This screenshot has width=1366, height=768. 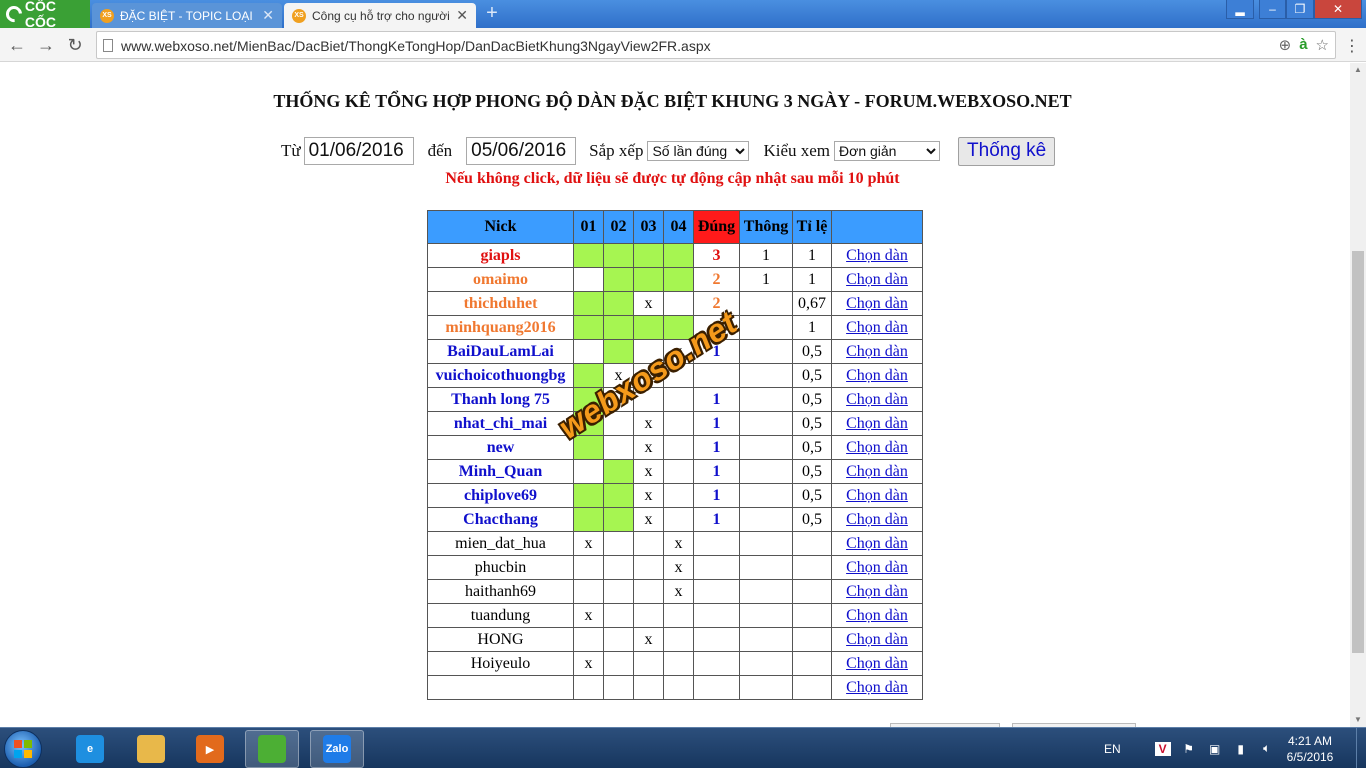 What do you see at coordinates (1189, 749) in the screenshot?
I see `flag-icon: ⚑` at bounding box center [1189, 749].